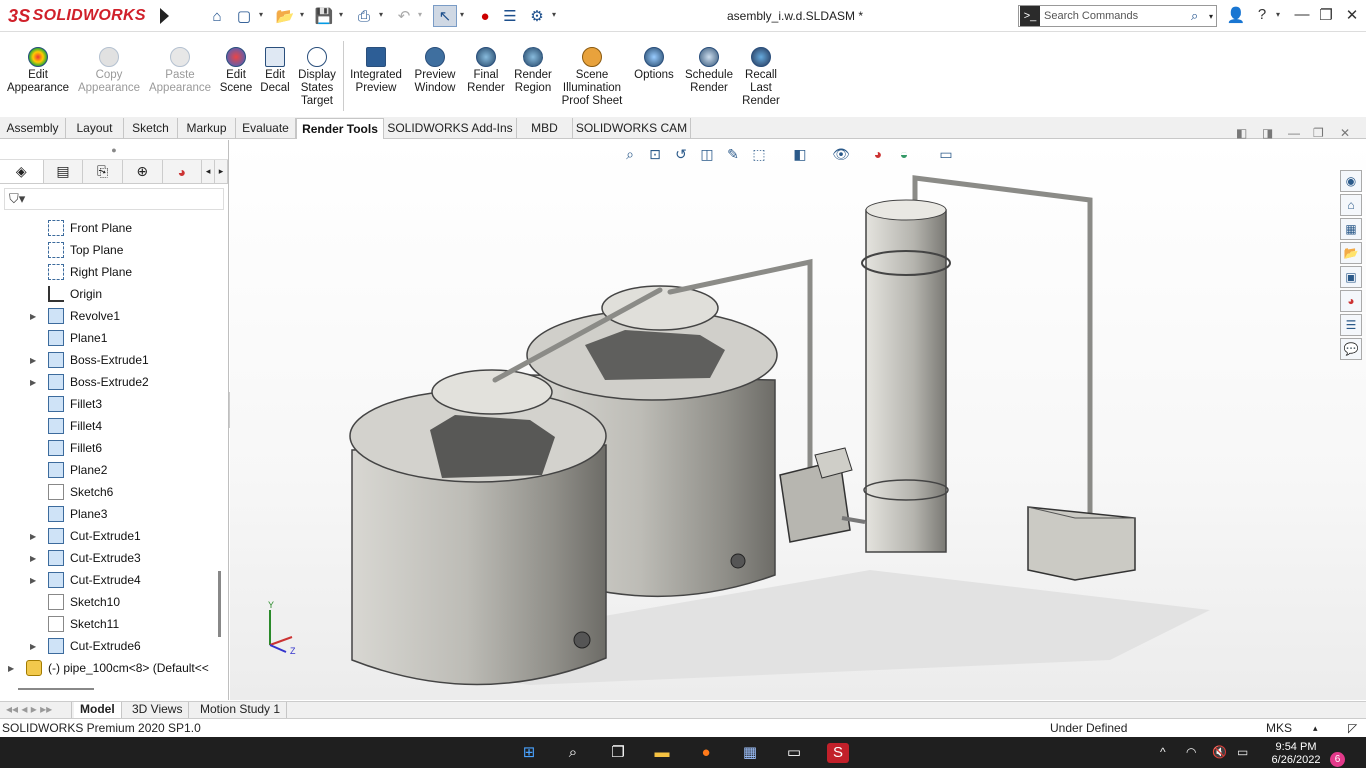  Describe the element at coordinates (486, 71) in the screenshot. I see `final-render-button: Final Render` at that location.